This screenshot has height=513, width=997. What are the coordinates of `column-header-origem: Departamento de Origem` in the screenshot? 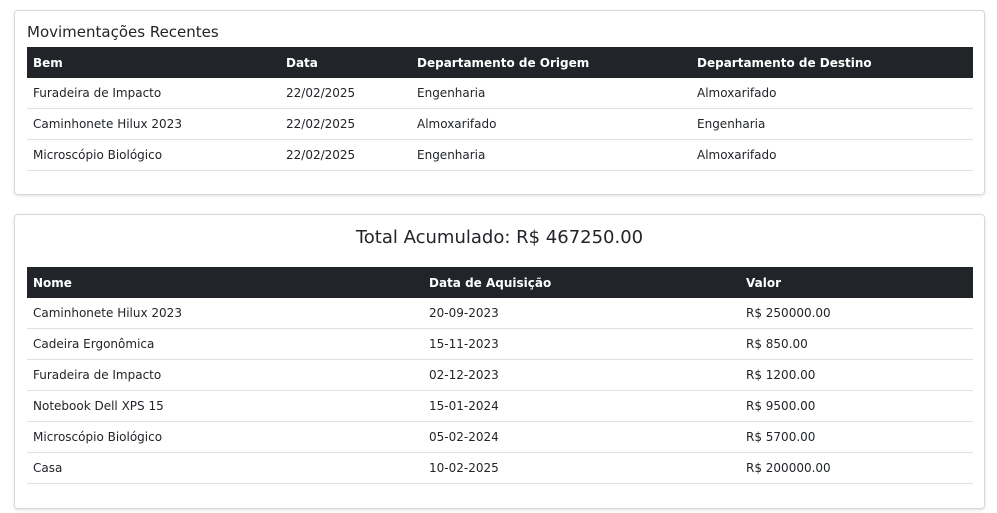 It's located at (503, 62).